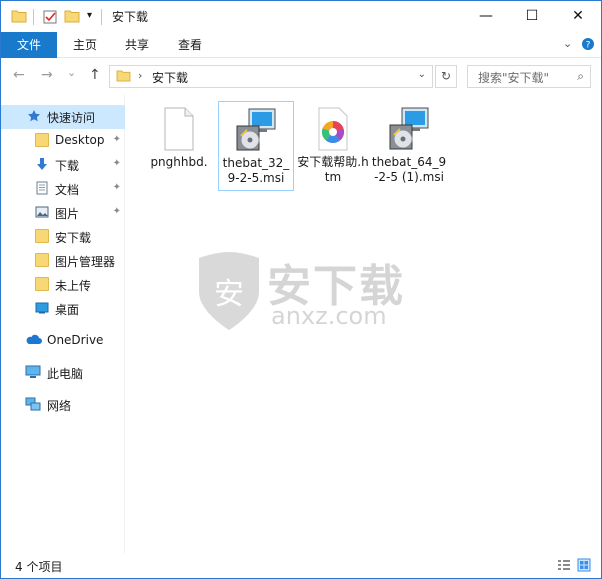 The width and height of the screenshot is (602, 579). I want to click on htm-file-icon, so click(333, 129).